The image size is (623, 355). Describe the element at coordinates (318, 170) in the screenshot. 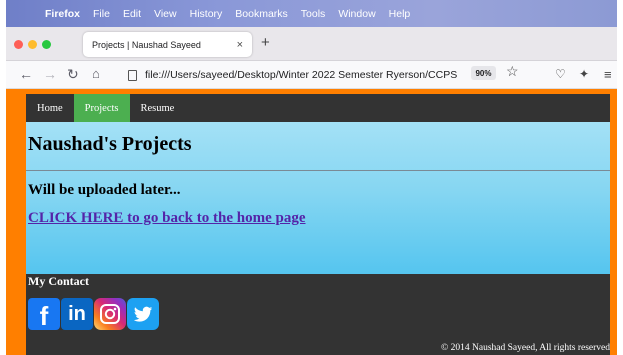

I see `hero-divider` at that location.